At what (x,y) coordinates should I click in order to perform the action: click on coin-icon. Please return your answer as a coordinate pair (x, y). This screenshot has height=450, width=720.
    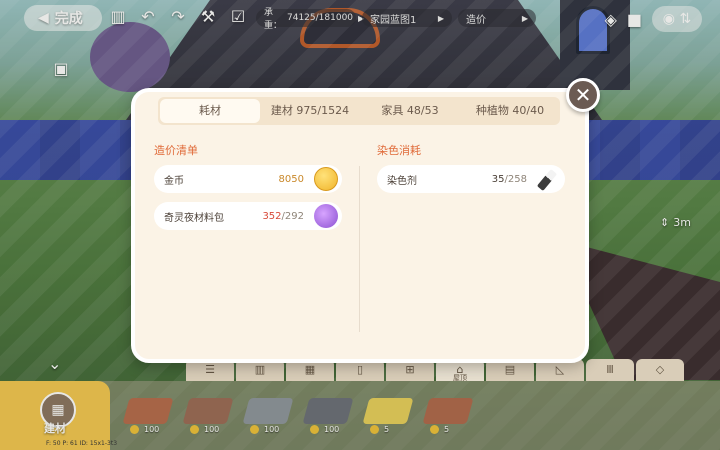
    Looking at the image, I should click on (326, 179).